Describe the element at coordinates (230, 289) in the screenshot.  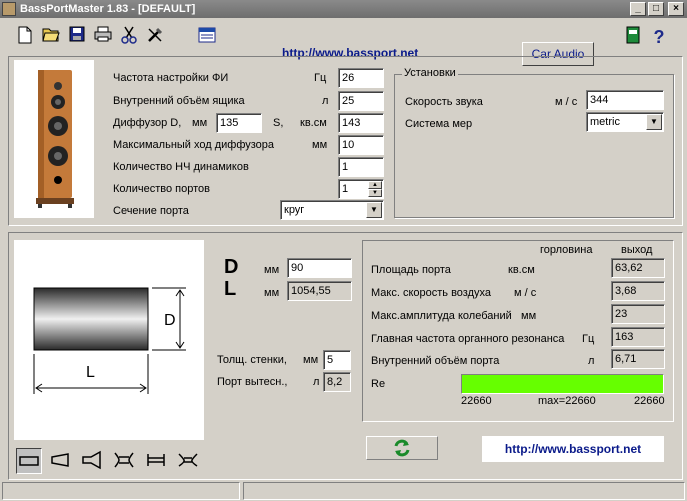
I see `port-l-big-label: L` at that location.